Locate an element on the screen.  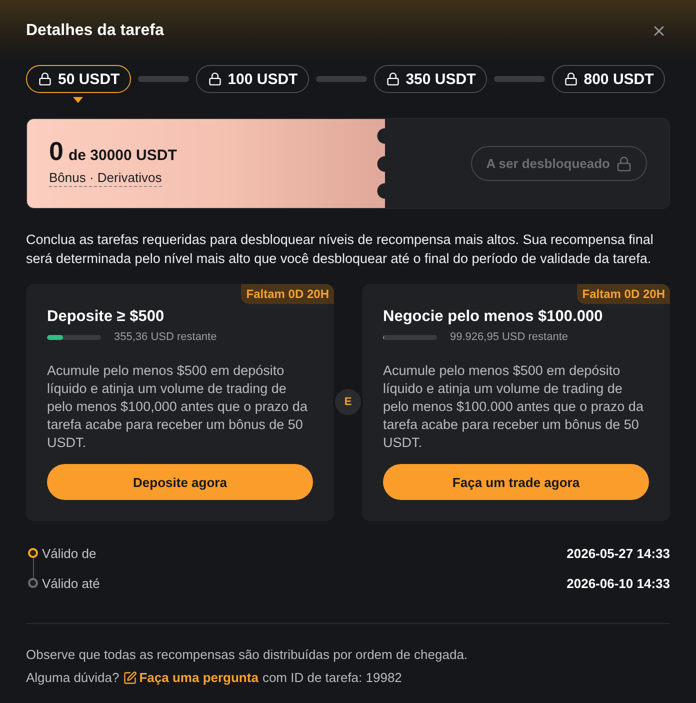
task-description: Acumule pelo menos $500 em depósito líquido e atinja um volume de trading de pelo menos $100.000 antes que o prazo da tarefa acabe para receber um bônus de 50 USDT. is located at coordinates (513, 407).